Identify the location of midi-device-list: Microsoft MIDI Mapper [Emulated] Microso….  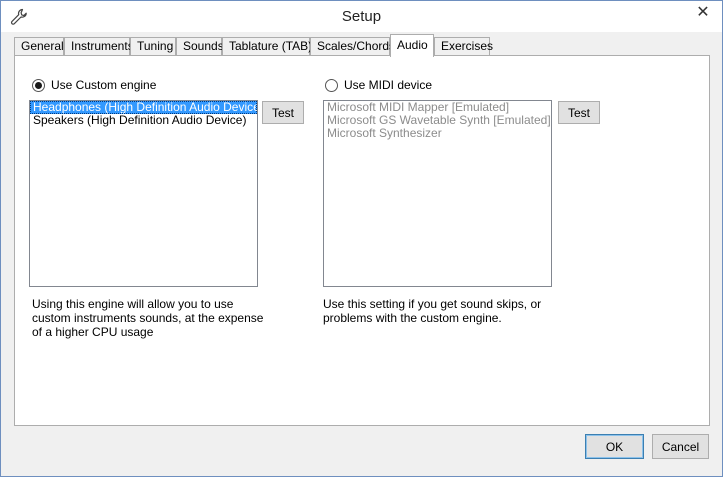
(437, 193).